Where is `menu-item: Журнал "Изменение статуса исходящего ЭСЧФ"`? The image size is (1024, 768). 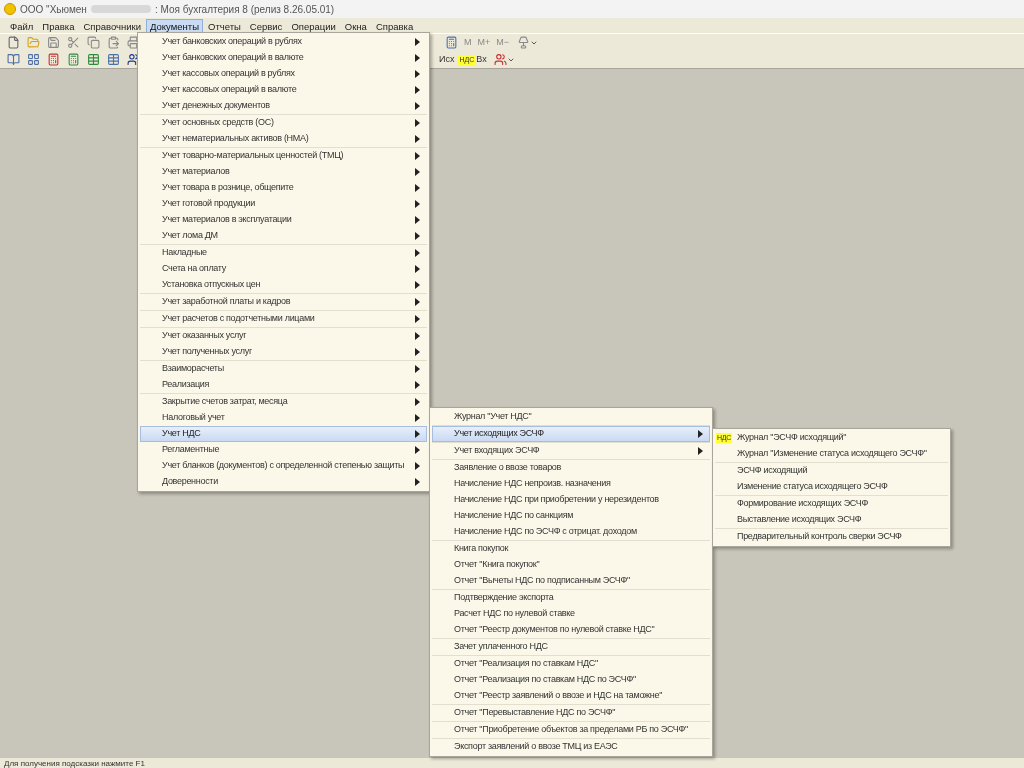
menu-item: Журнал "Изменение статуса исходящего ЭСЧФ" is located at coordinates (831, 454).